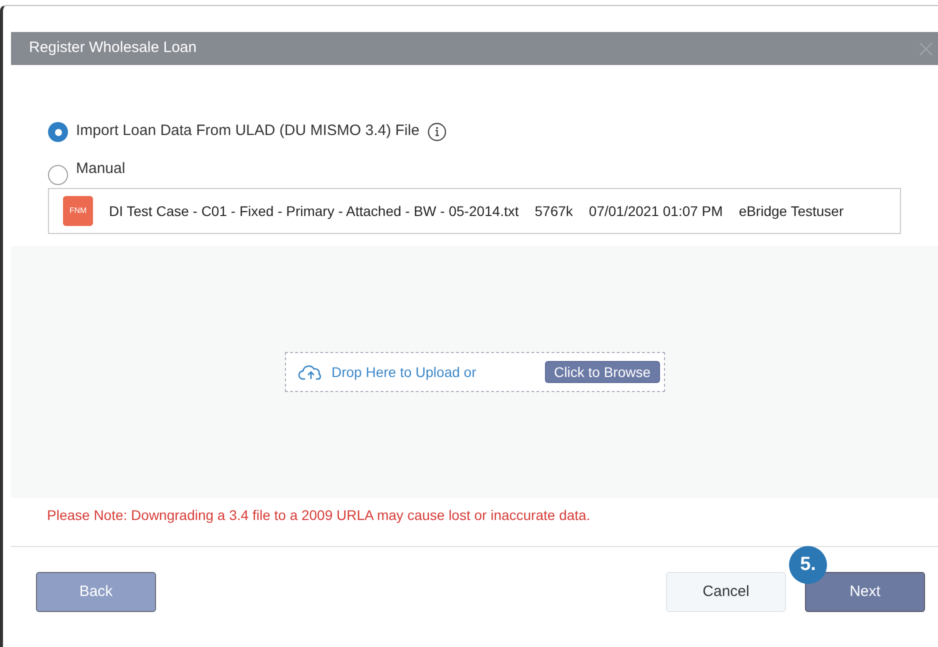  Describe the element at coordinates (113, 48) in the screenshot. I see `dialog-title: Register Wholesale Loan` at that location.